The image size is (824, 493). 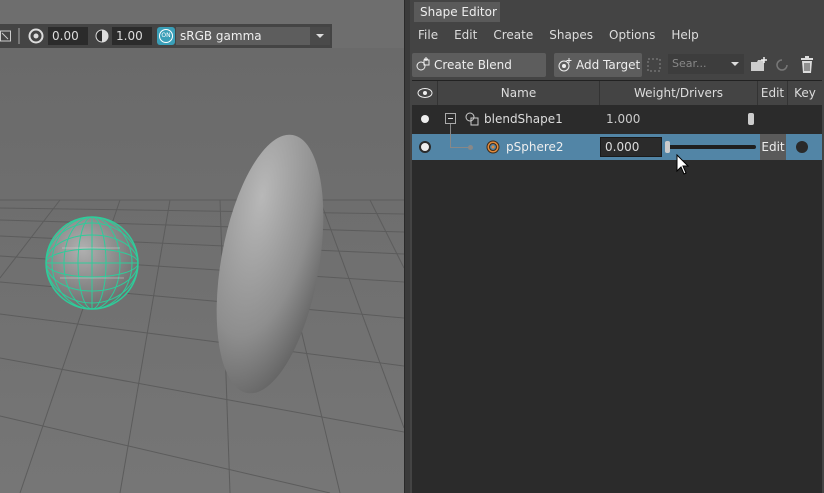 What do you see at coordinates (711, 147) in the screenshot?
I see `target-weight-slider` at bounding box center [711, 147].